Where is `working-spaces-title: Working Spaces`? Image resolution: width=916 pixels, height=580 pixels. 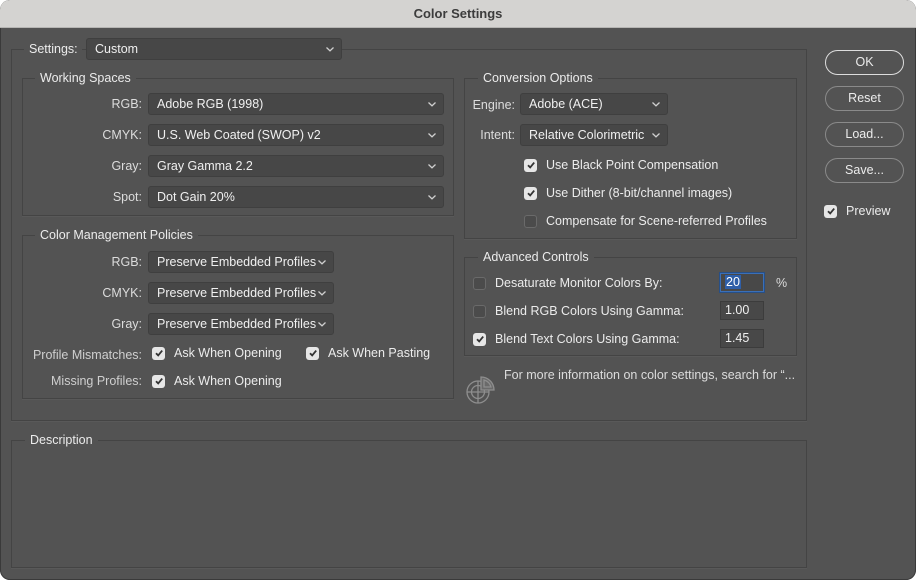 working-spaces-title: Working Spaces is located at coordinates (85, 78).